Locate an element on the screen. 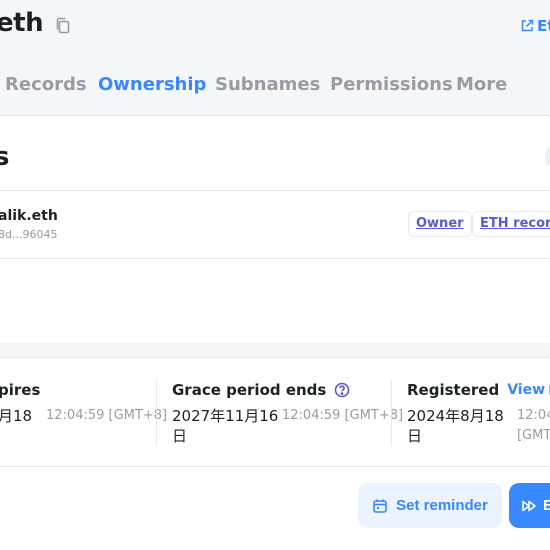  grace-period-label: Grace period ends is located at coordinates (261, 390).